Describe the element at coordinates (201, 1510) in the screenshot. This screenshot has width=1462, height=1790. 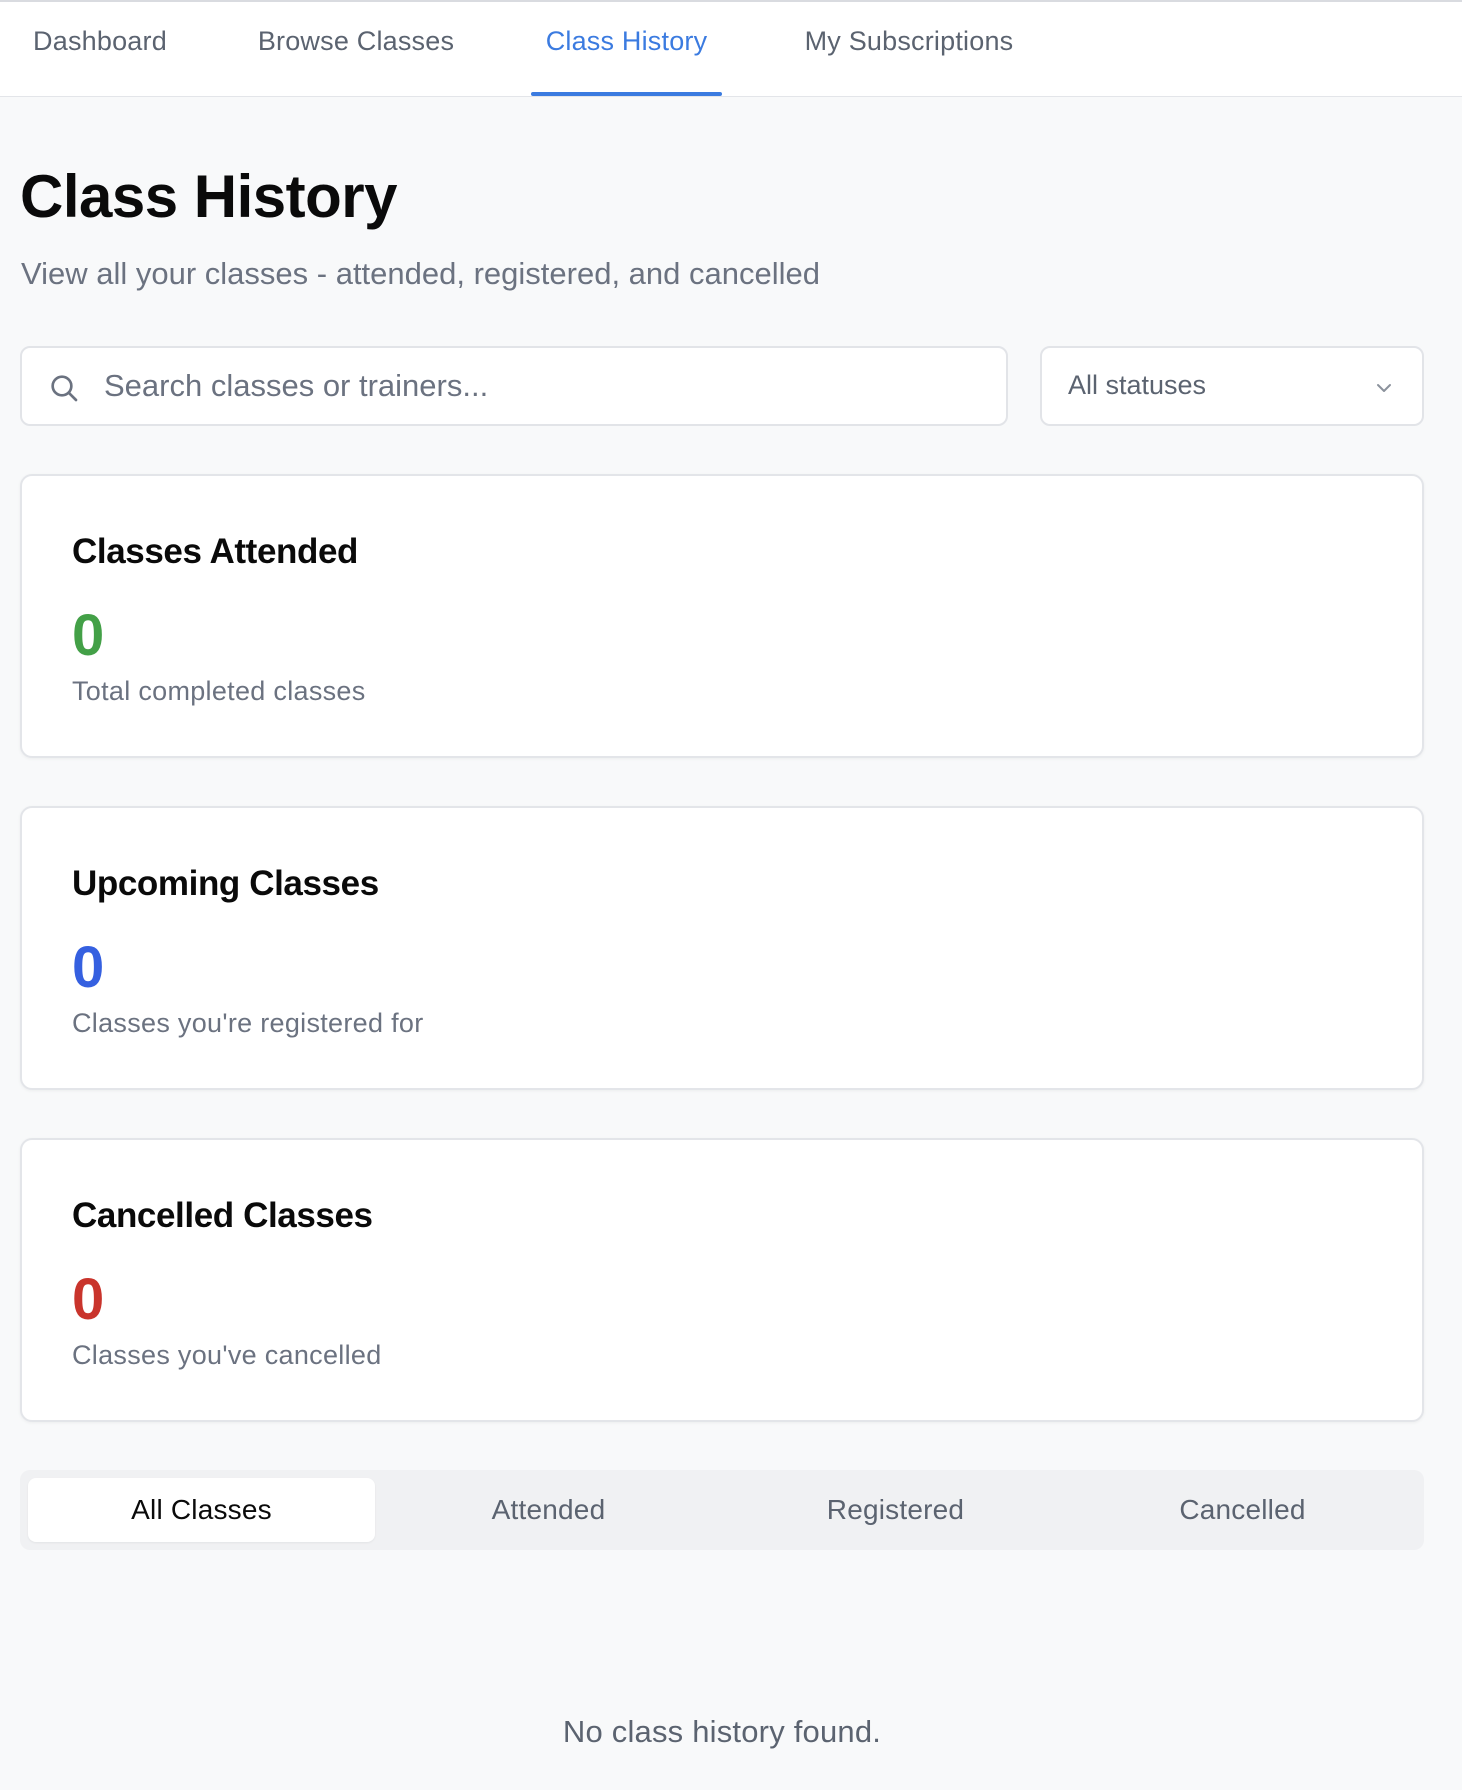
I see `tab-all-classes: All Classes` at that location.